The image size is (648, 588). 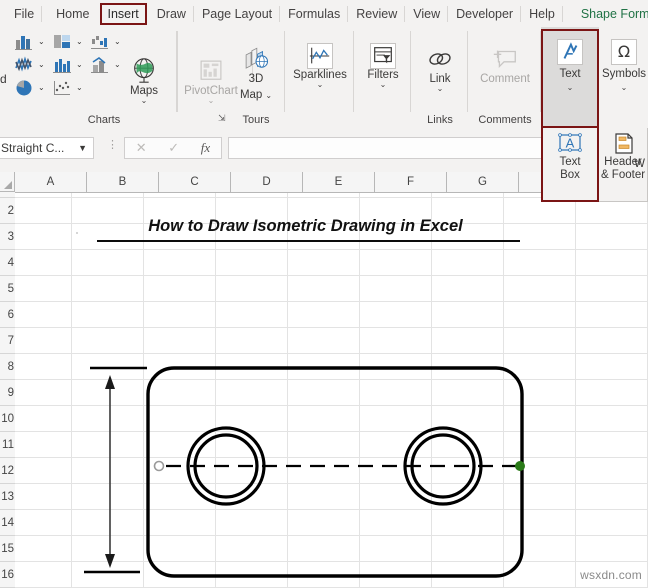 I want to click on tab-review: Review, so click(x=377, y=14).